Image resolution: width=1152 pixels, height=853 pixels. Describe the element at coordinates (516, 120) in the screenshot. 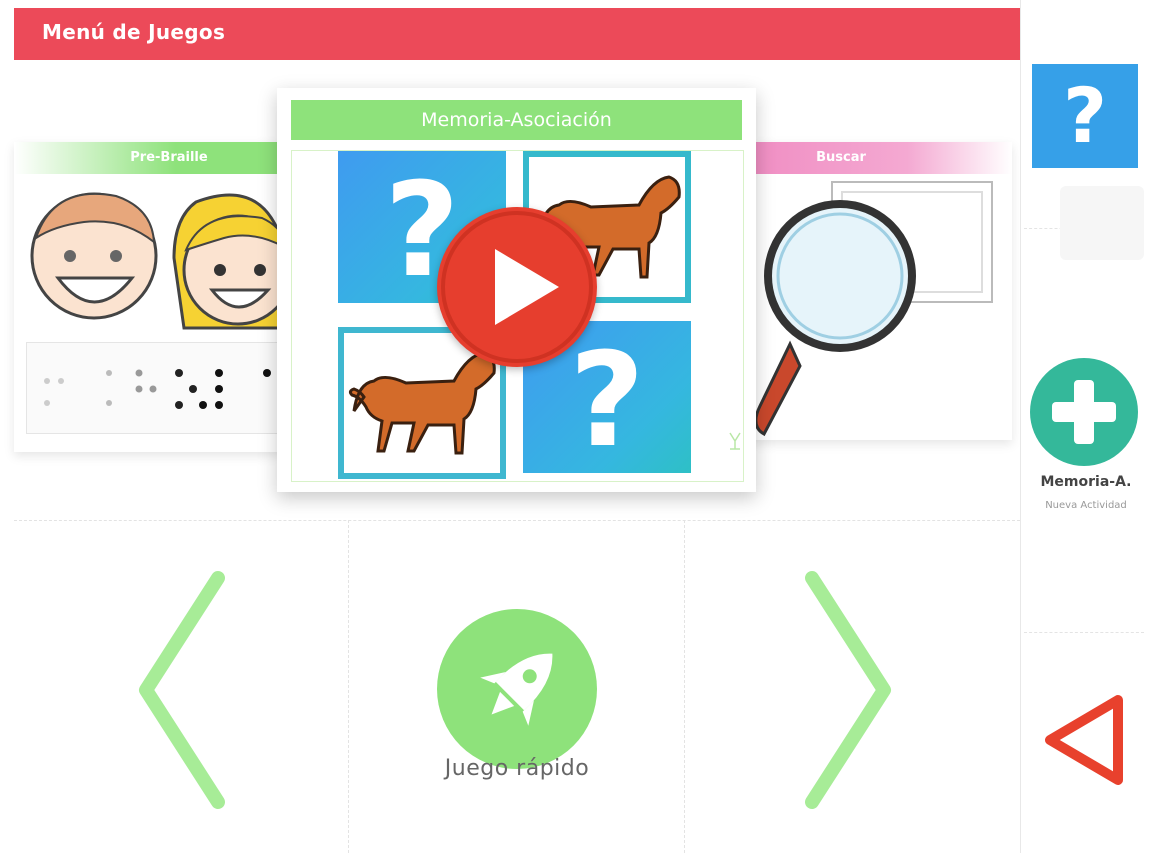

I see `featured-game-title: Memoria-Asociación` at that location.